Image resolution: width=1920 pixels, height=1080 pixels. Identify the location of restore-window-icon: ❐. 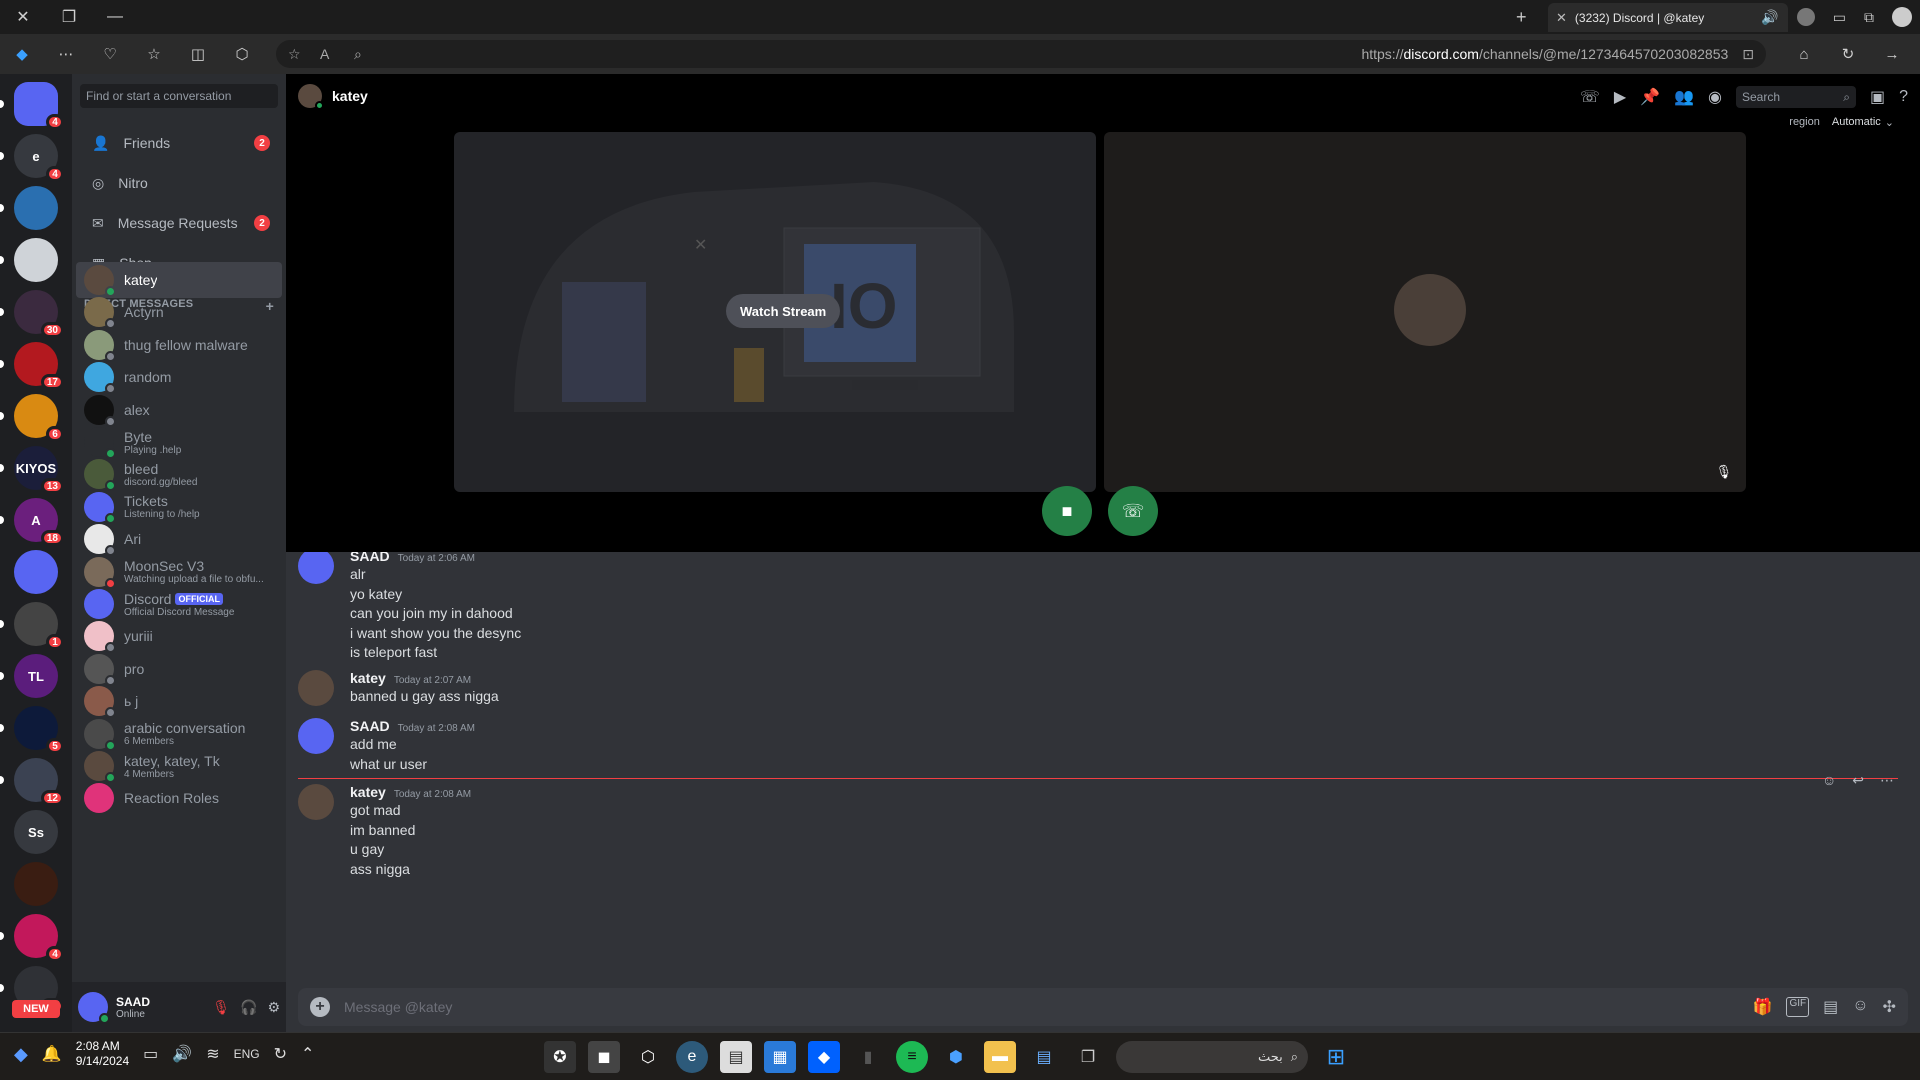
(69, 17).